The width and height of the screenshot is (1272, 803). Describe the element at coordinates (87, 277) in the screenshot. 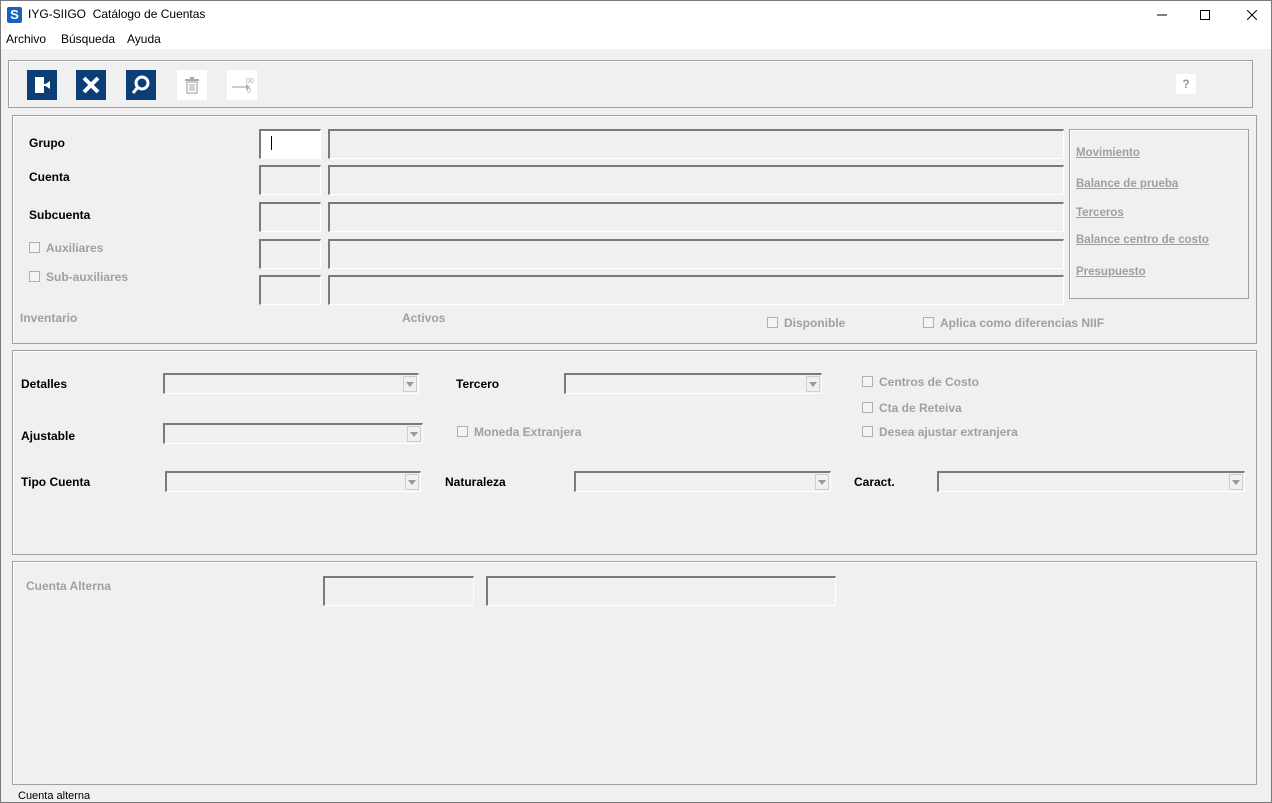

I see `subauxiliares-label: Sub-auxiliares` at that location.